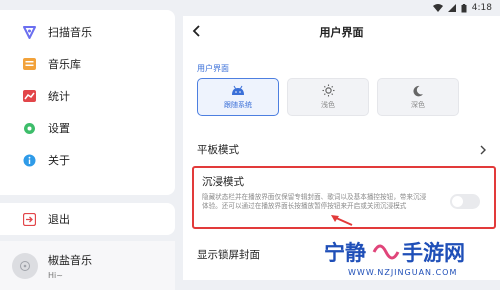  Describe the element at coordinates (481, 8) in the screenshot. I see `status-time: 4:18` at that location.